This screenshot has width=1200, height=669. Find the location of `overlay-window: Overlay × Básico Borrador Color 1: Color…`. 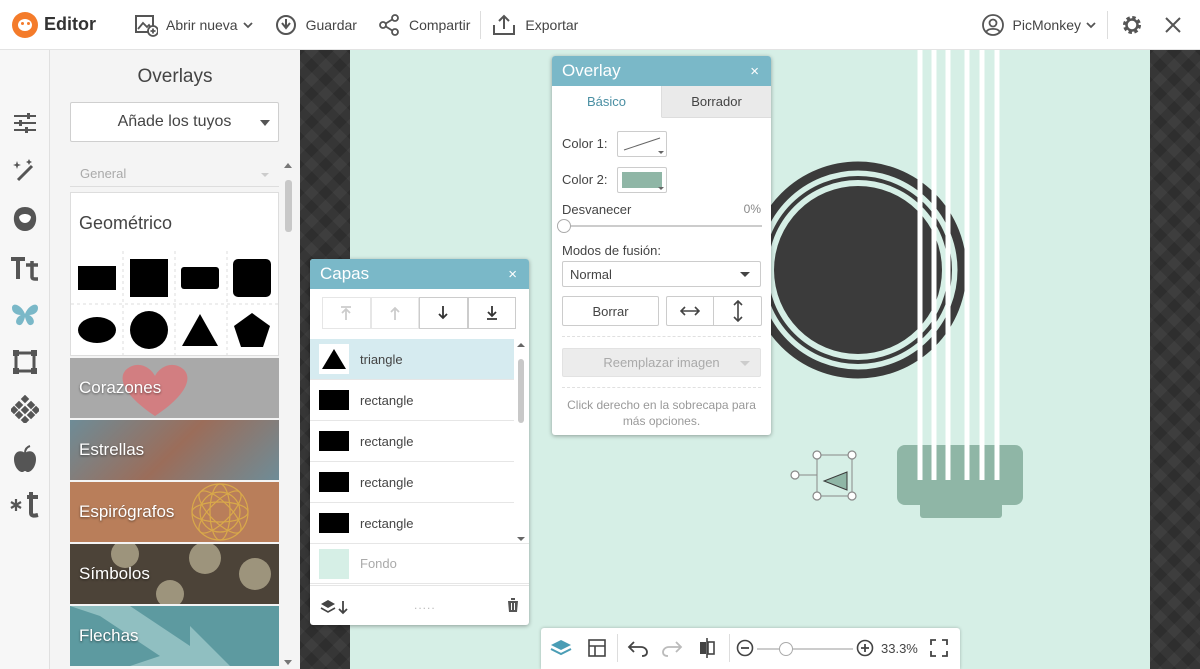

overlay-window: Overlay × Básico Borrador Color 1: Color… is located at coordinates (661, 245).